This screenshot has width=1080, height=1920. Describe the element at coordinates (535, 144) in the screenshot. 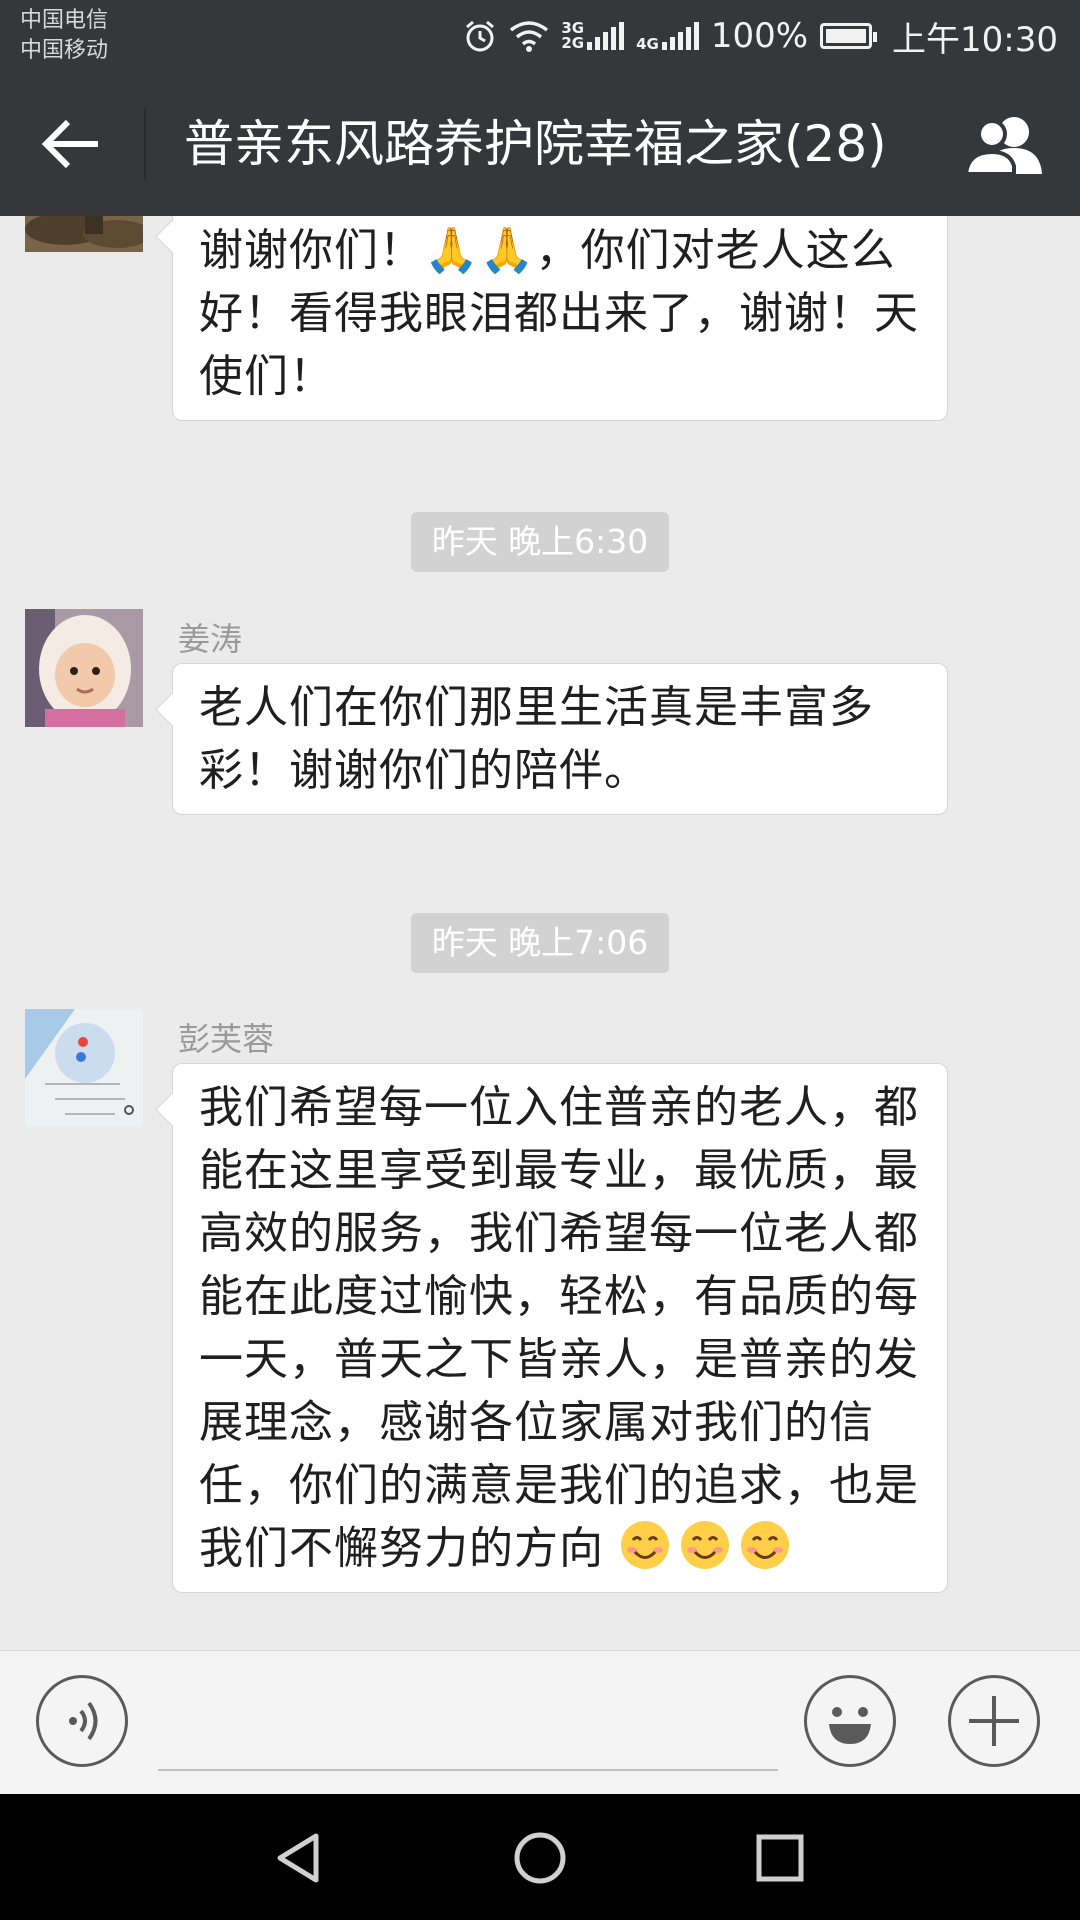

I see `chat-title: 普亲东风路养护院幸福之家(28)` at that location.